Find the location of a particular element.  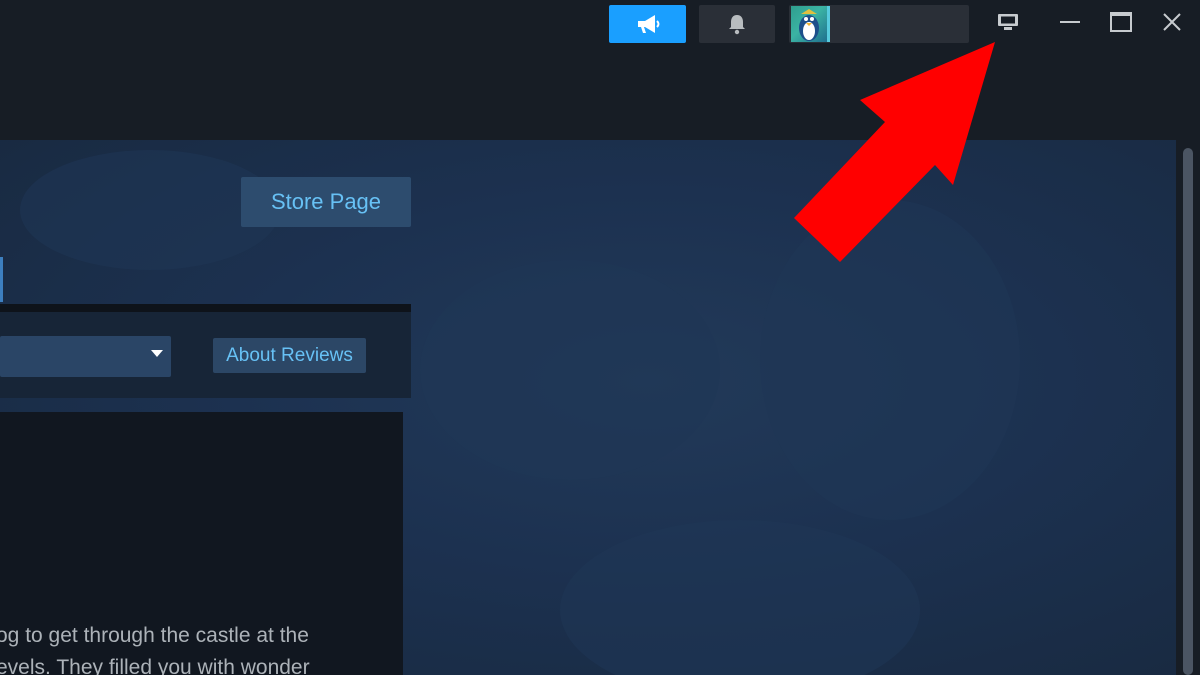

review-filter-bar: About Reviews is located at coordinates (205, 355).